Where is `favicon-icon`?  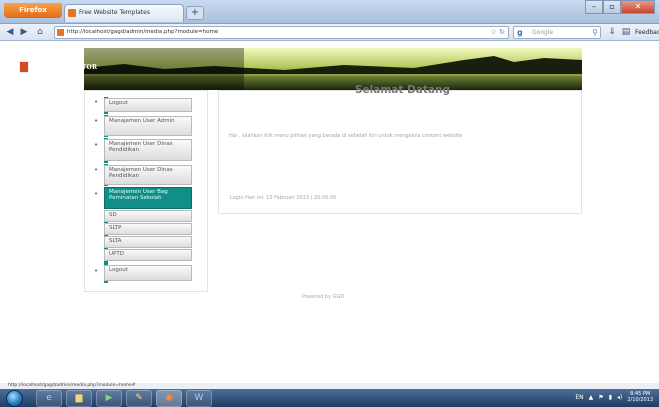 favicon-icon is located at coordinates (72, 13).